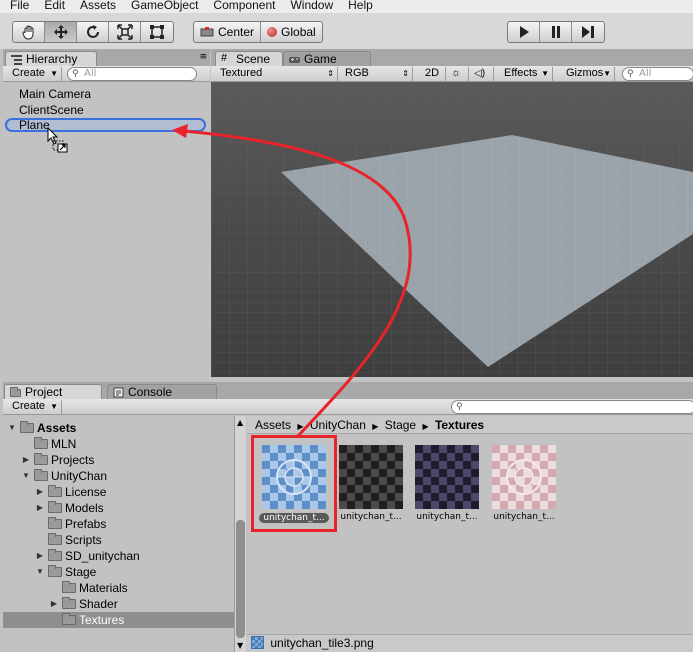 This screenshot has width=693, height=652. I want to click on tree-item: MLN, so click(48, 444).